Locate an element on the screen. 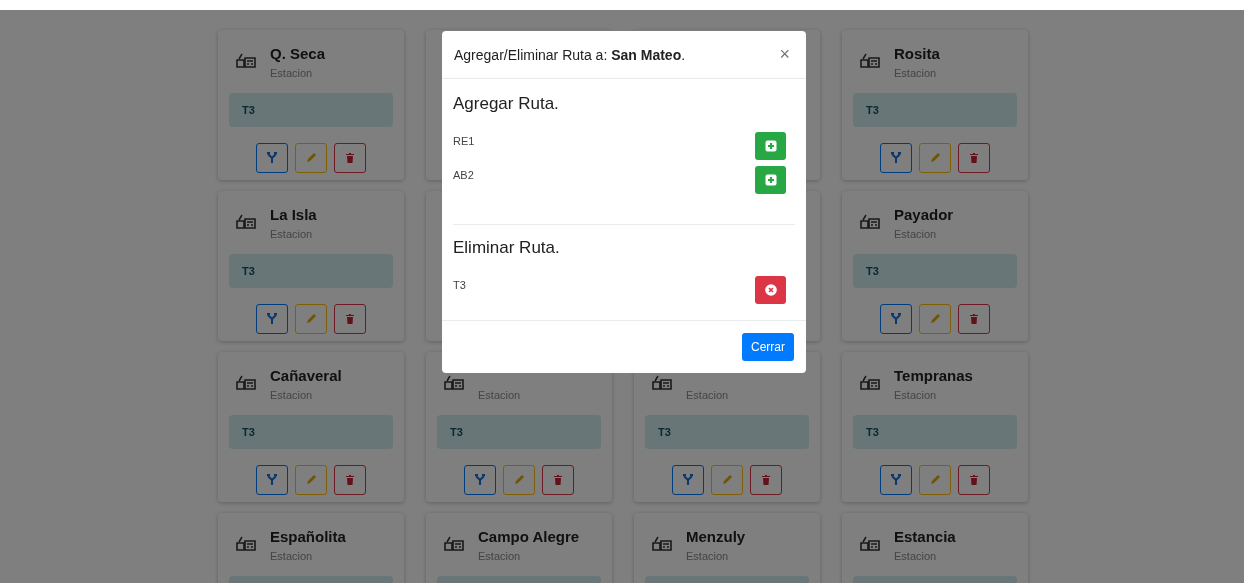 The image size is (1244, 583). station-name: Rosita is located at coordinates (917, 54).